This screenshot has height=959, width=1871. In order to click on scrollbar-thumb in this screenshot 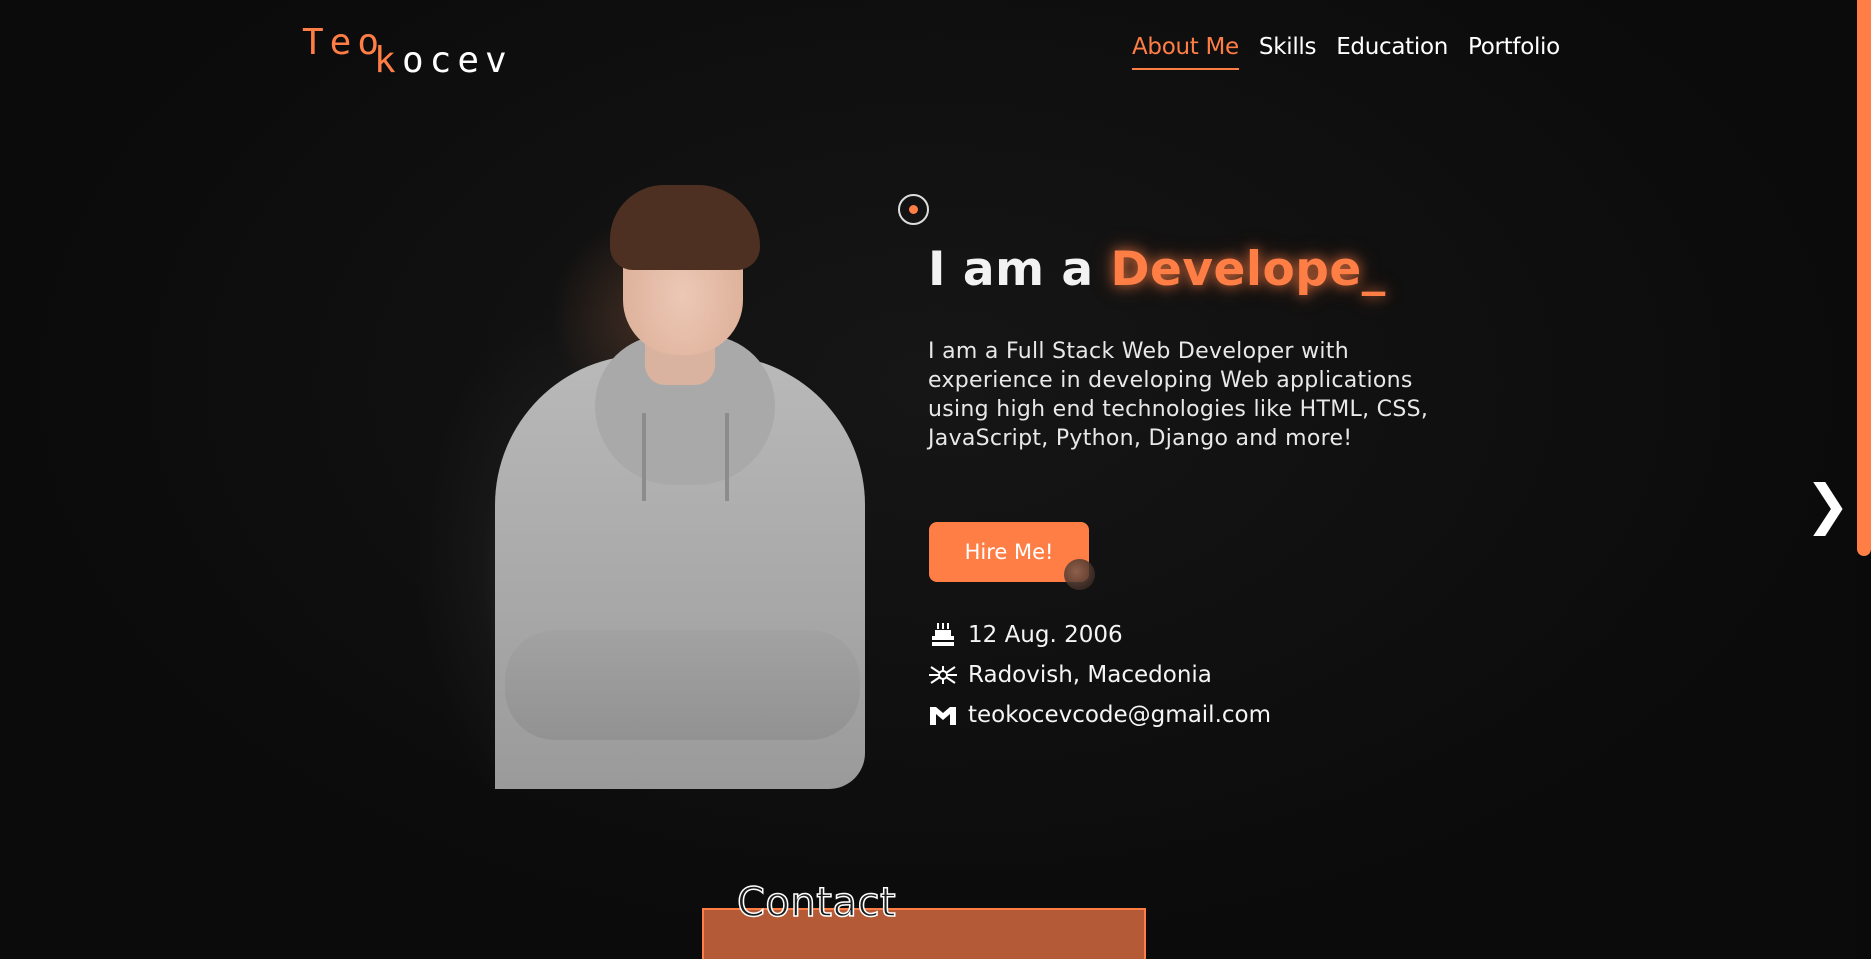, I will do `click(1864, 278)`.